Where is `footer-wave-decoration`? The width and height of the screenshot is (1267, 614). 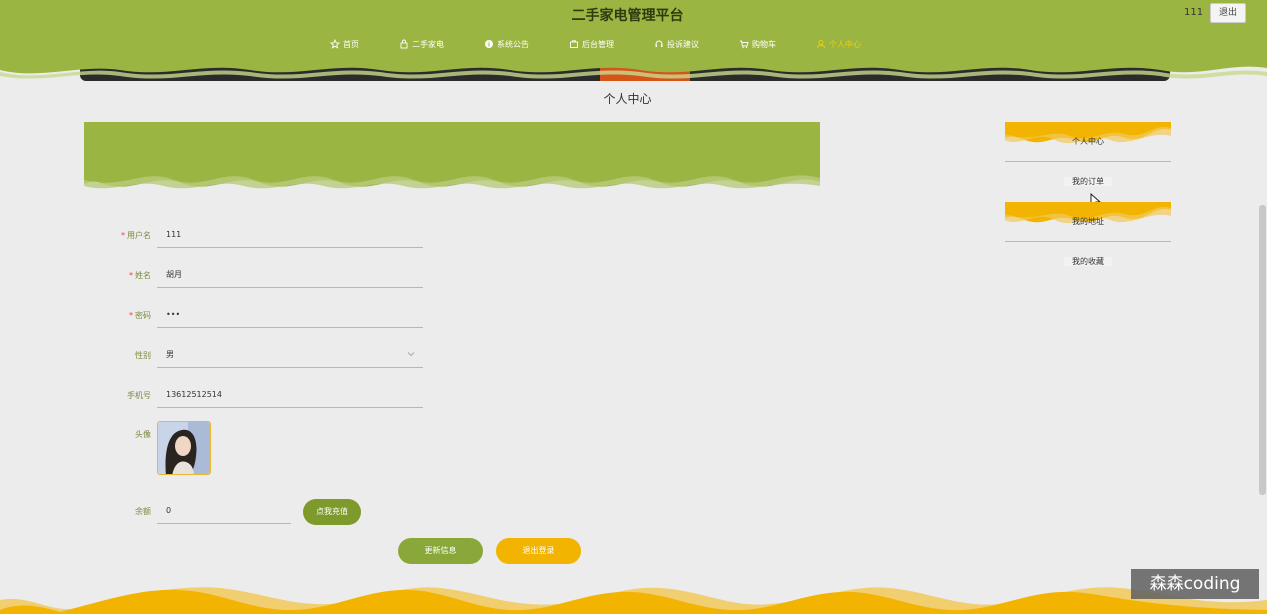
footer-wave-decoration is located at coordinates (633, 600).